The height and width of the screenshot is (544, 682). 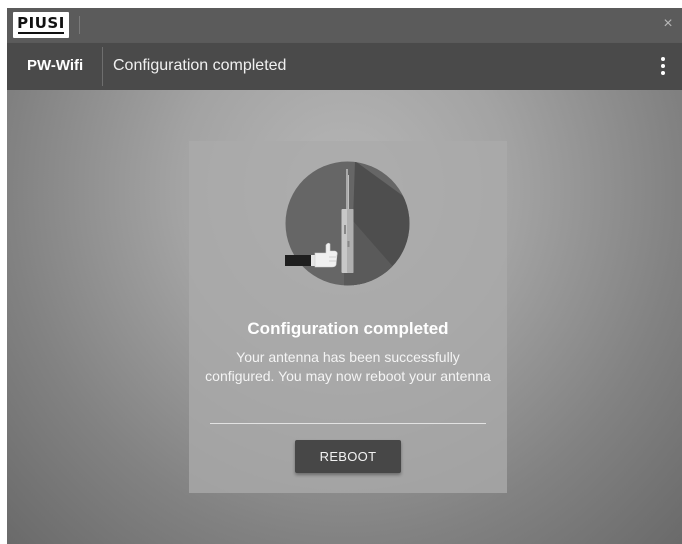 What do you see at coordinates (348, 423) in the screenshot?
I see `card-divider` at bounding box center [348, 423].